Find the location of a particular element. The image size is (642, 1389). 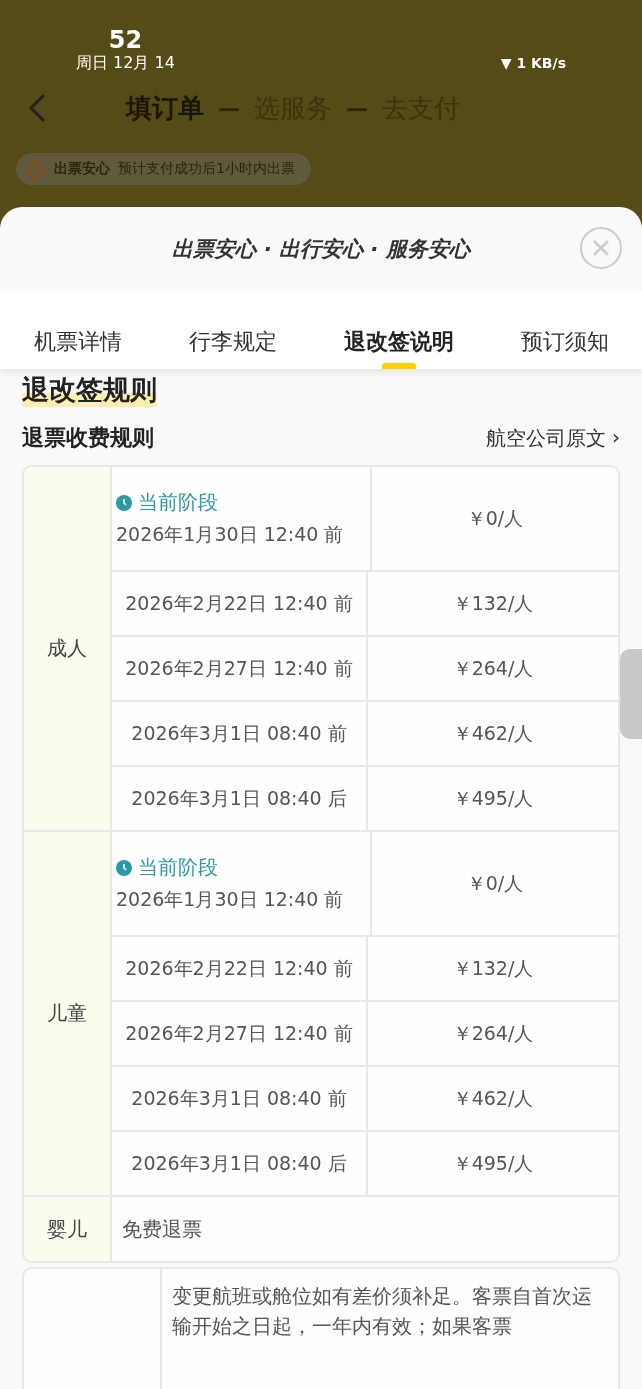

close-icon is located at coordinates (601, 248).